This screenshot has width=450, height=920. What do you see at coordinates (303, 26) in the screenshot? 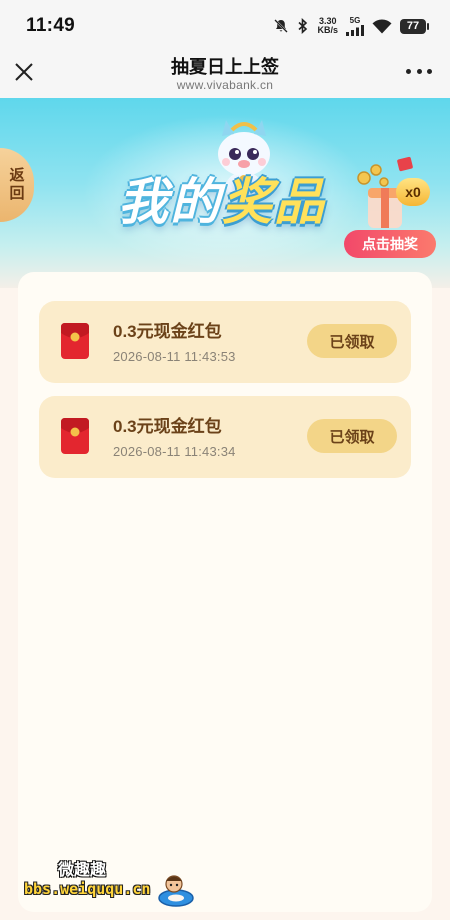
I see `bluetooth-icon` at bounding box center [303, 26].